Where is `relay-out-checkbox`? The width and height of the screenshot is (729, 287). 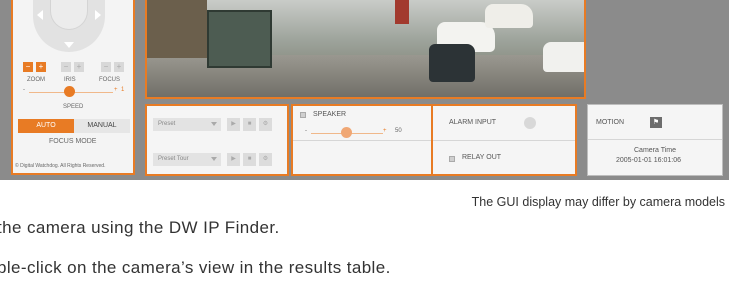
relay-out-checkbox is located at coordinates (452, 159).